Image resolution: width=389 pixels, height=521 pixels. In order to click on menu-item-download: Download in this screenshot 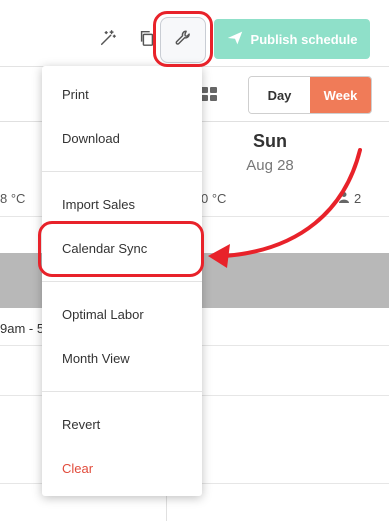, I will do `click(91, 138)`.